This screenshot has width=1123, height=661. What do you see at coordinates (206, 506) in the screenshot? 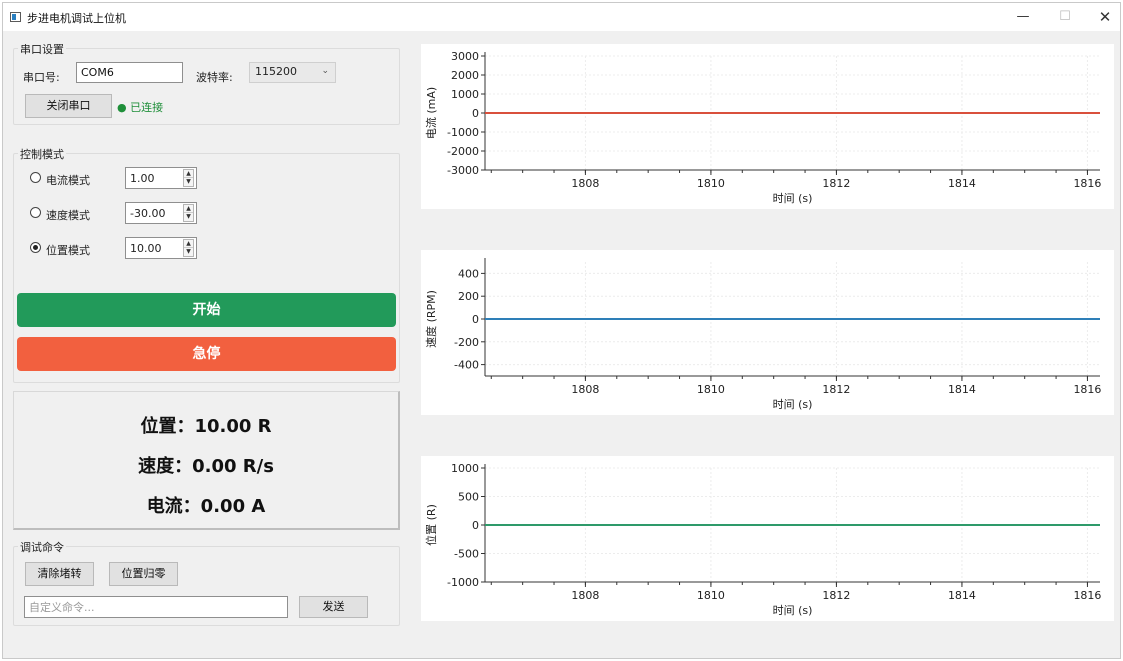
I see `current-readout: 电流：0.00 A` at bounding box center [206, 506].